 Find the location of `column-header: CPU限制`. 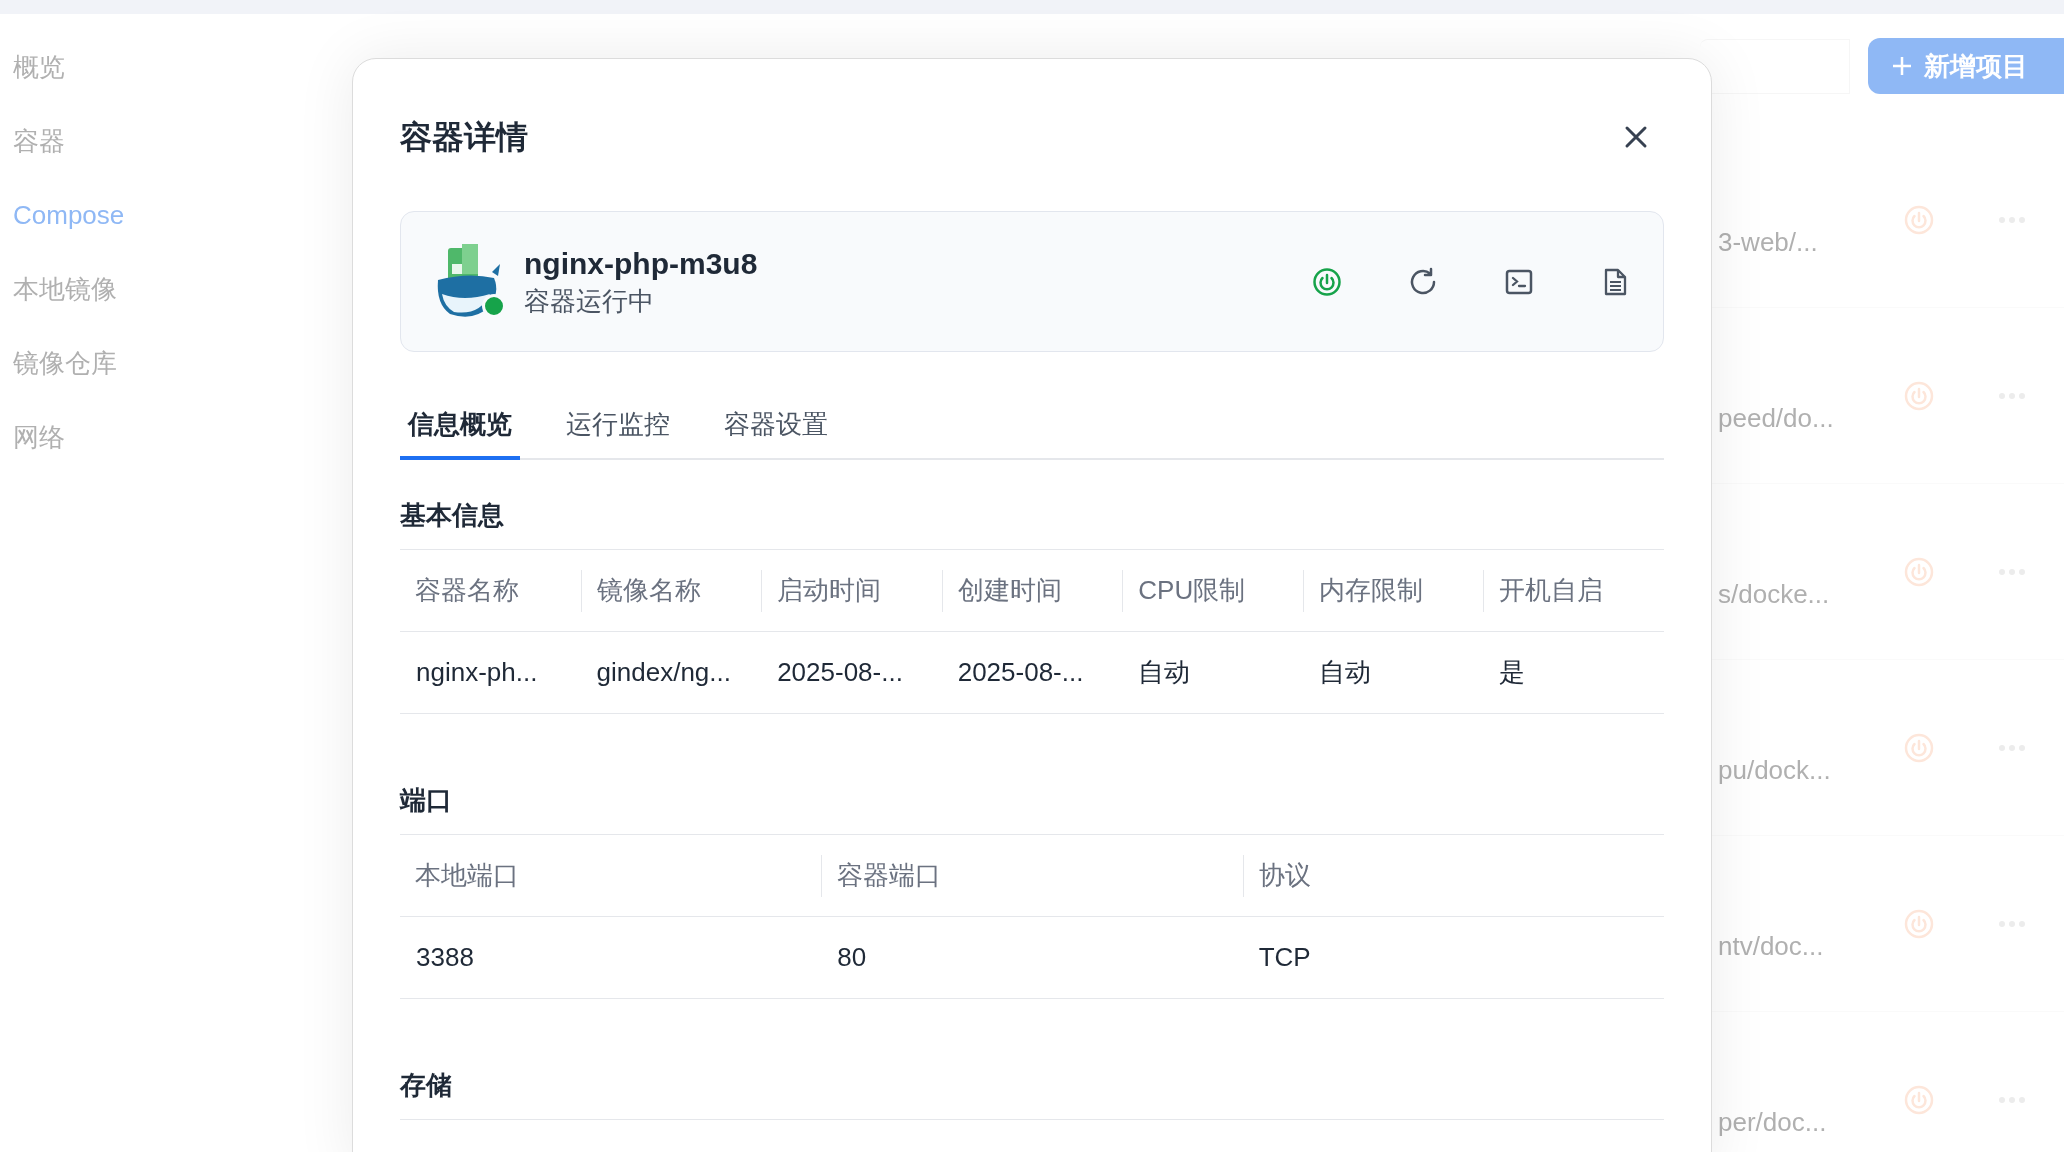

column-header: CPU限制 is located at coordinates (1191, 590).